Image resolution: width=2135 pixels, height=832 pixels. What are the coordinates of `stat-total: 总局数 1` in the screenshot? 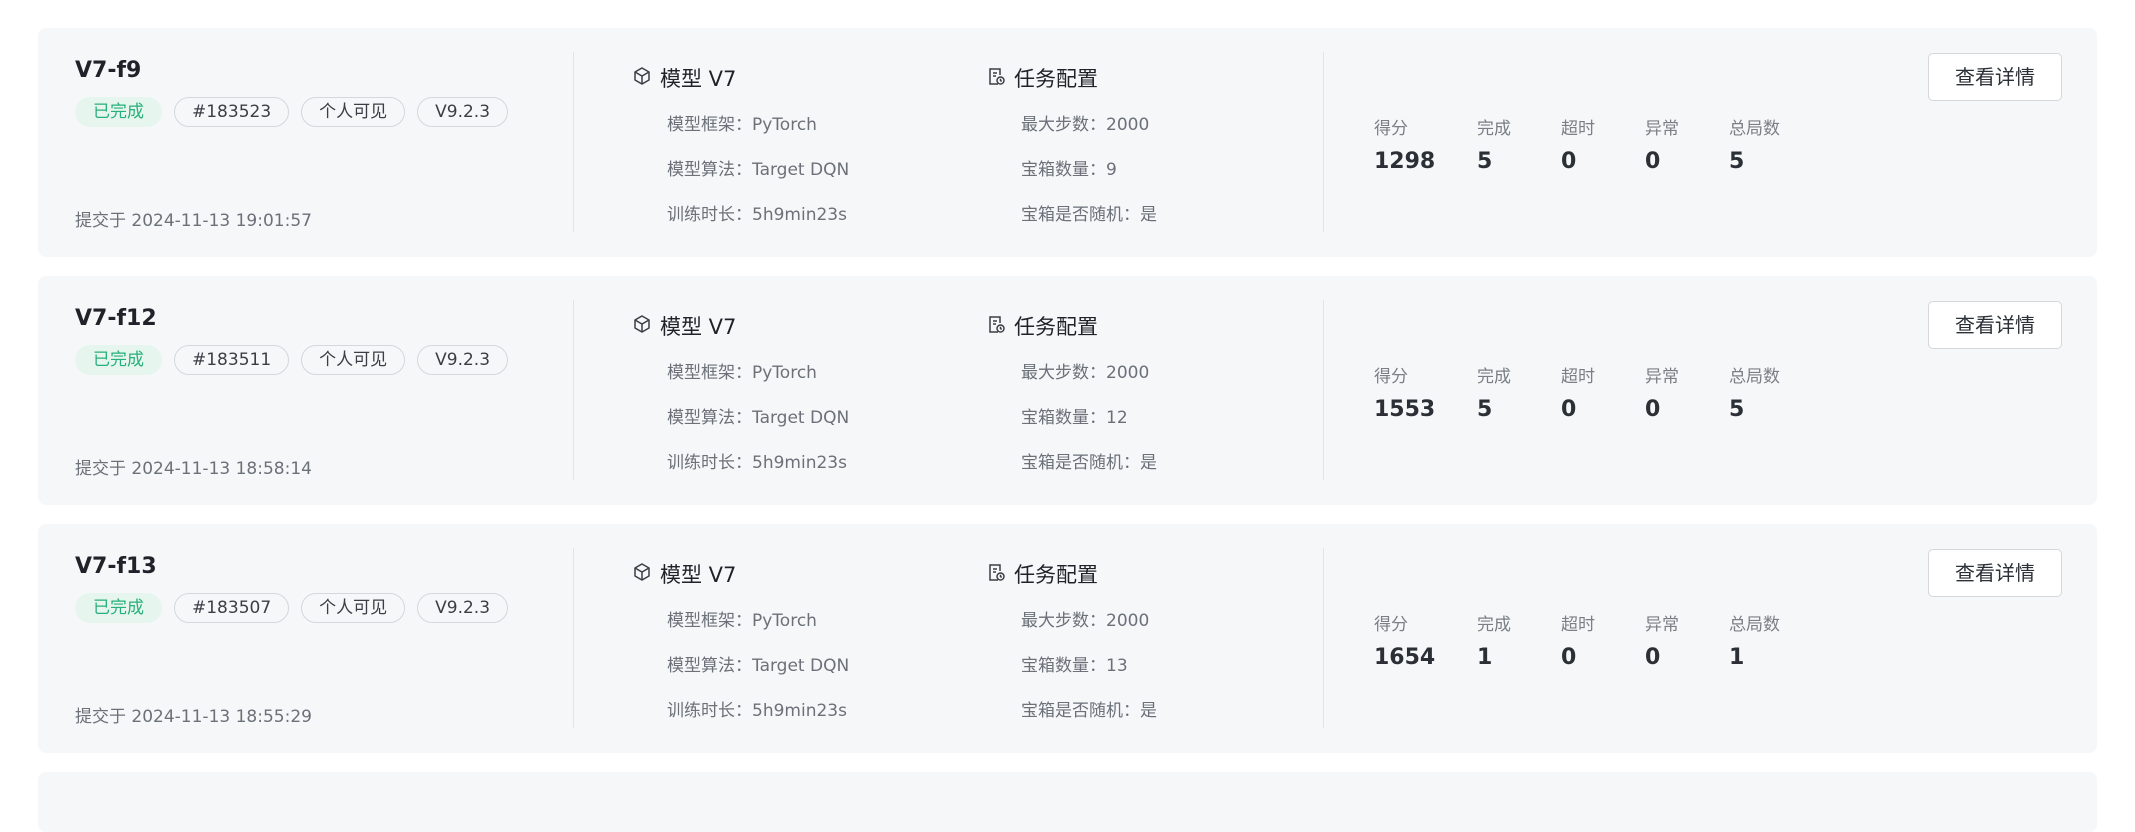 It's located at (1754, 640).